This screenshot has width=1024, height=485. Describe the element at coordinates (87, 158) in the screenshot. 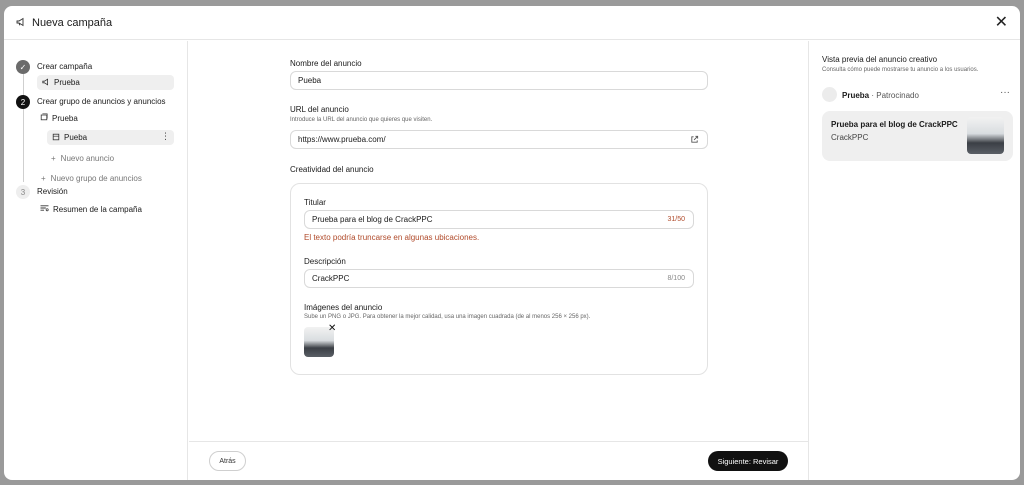

I see `add-ad-label: Nuevo anuncio` at that location.